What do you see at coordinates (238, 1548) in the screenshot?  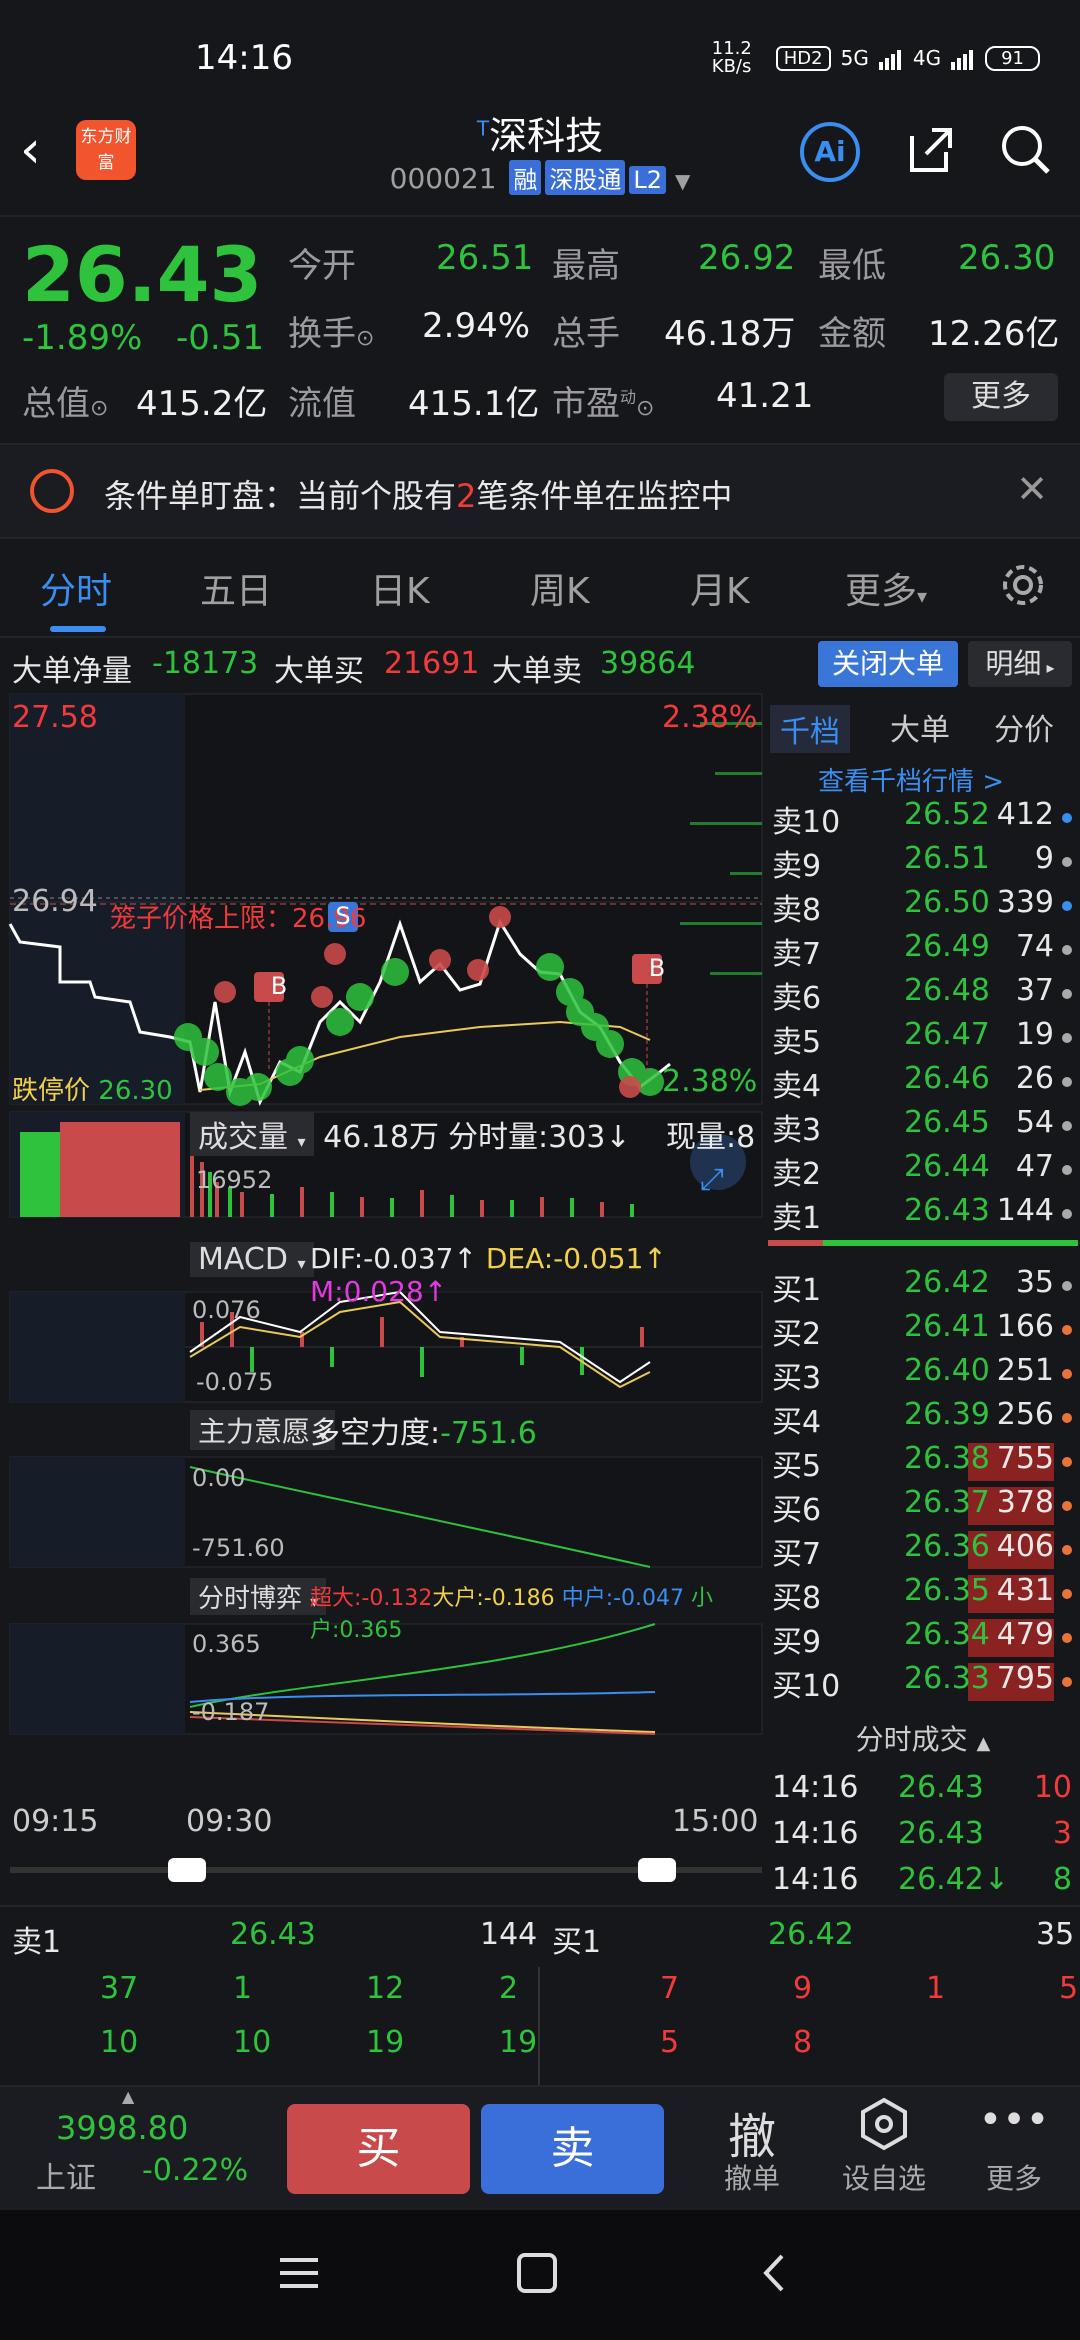 I see `force-low-label: -751.60` at bounding box center [238, 1548].